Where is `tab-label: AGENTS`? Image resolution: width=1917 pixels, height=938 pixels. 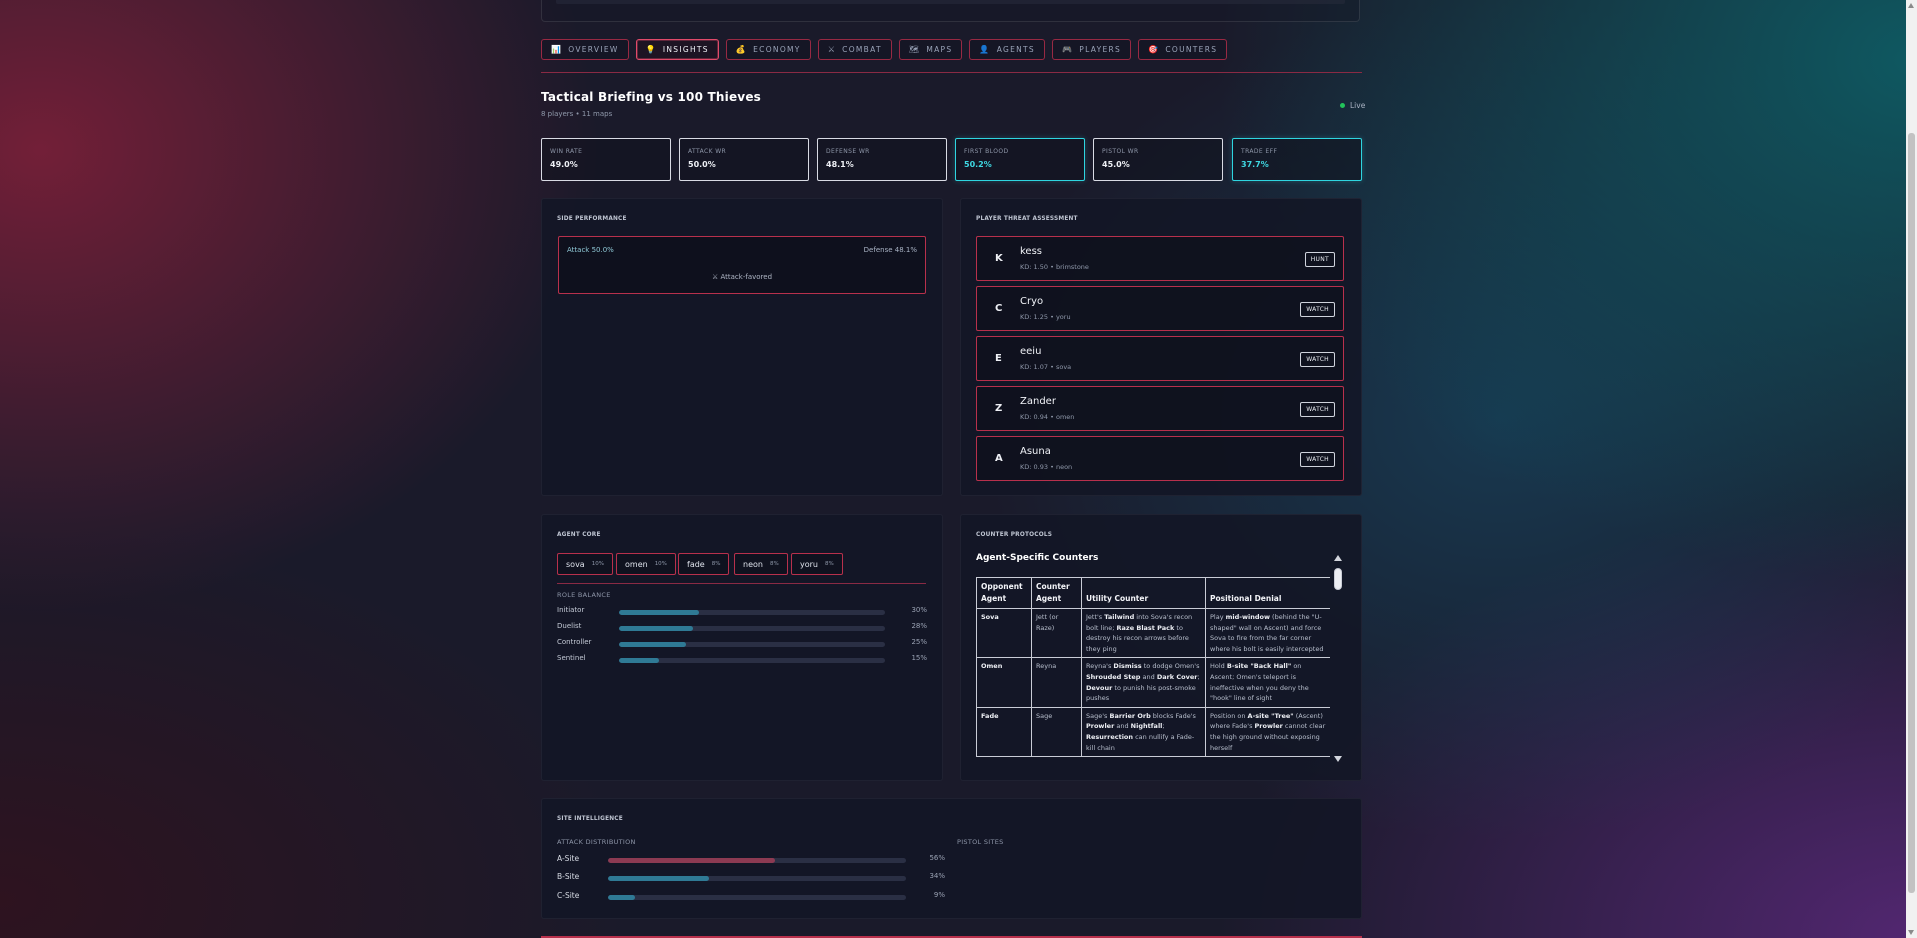 tab-label: AGENTS is located at coordinates (1015, 49).